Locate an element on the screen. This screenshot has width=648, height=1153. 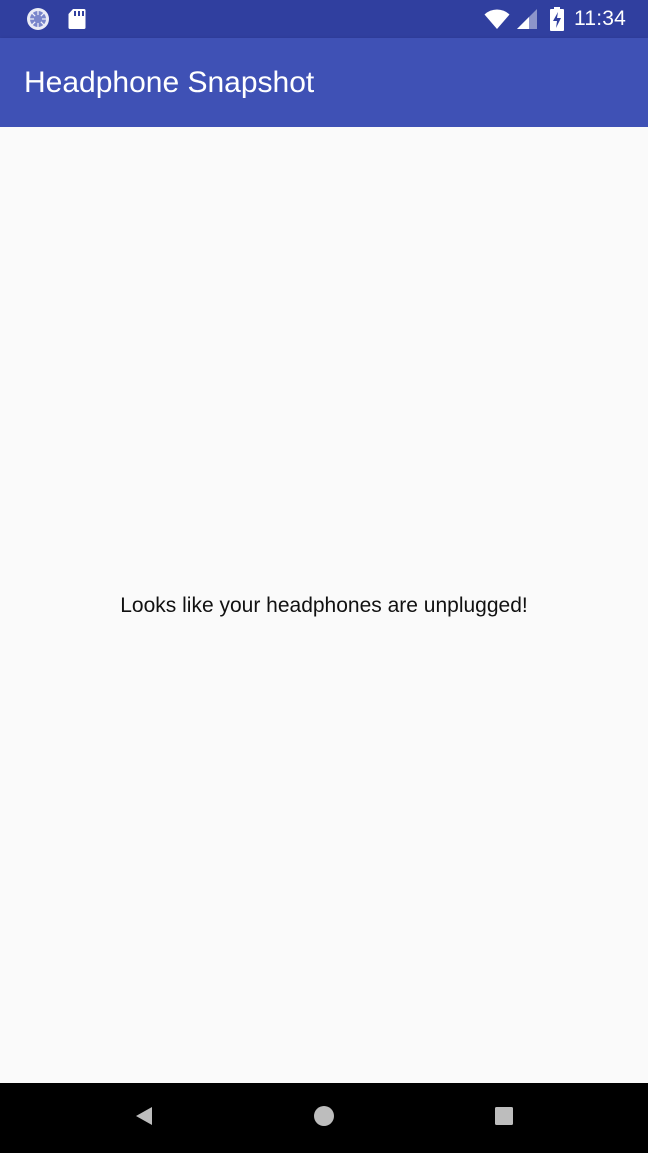
app-title: Headphone Snapshot is located at coordinates (169, 82).